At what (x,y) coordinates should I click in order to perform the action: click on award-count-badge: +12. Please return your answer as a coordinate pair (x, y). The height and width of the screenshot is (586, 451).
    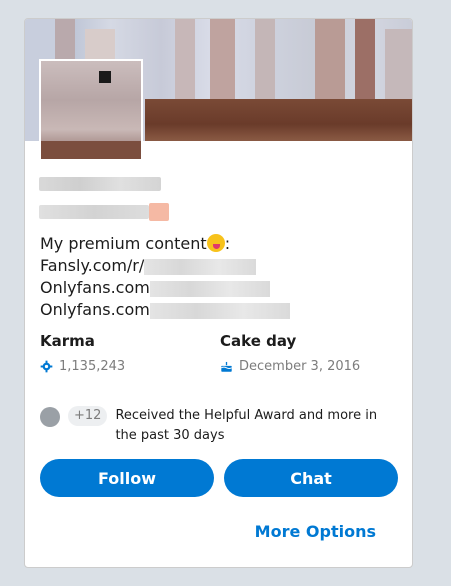
    Looking at the image, I should click on (88, 416).